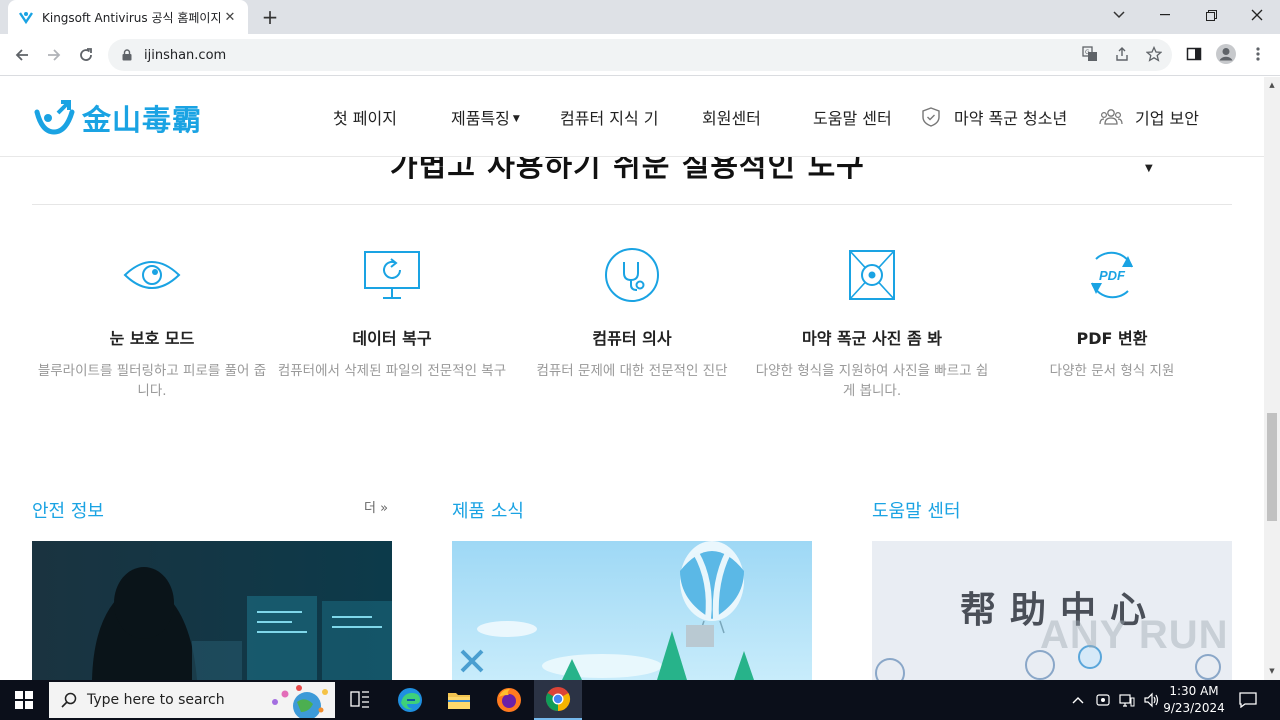  I want to click on lock-icon, so click(127, 55).